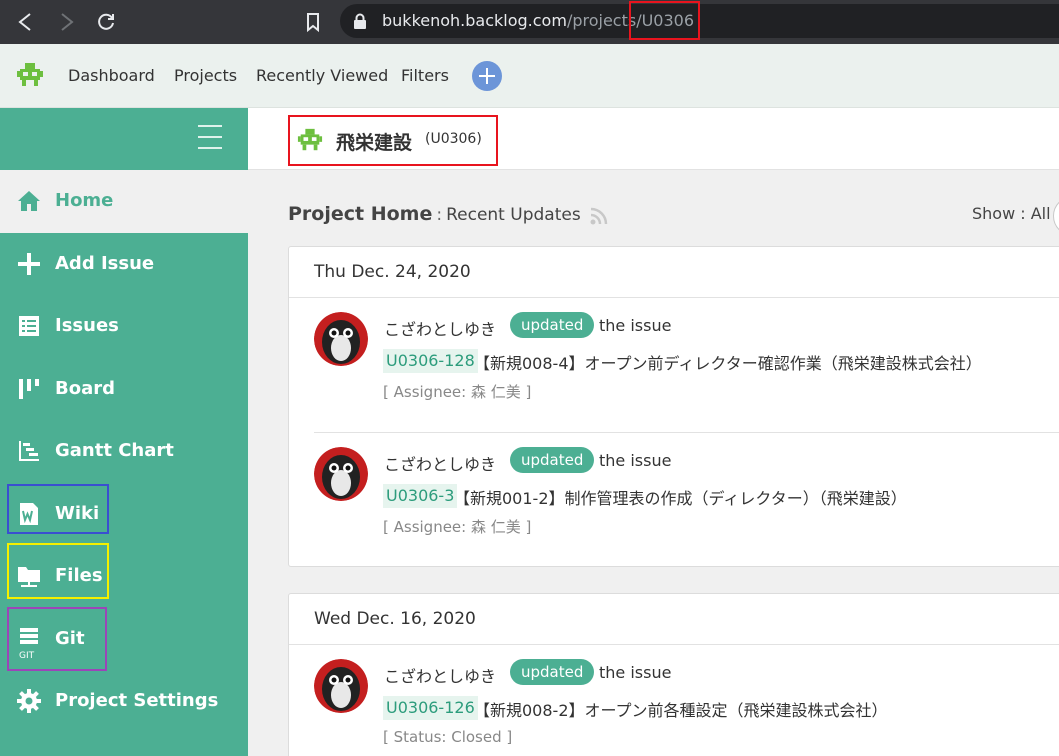 This screenshot has height=756, width=1059. Describe the element at coordinates (29, 201) in the screenshot. I see `home-icon` at that location.